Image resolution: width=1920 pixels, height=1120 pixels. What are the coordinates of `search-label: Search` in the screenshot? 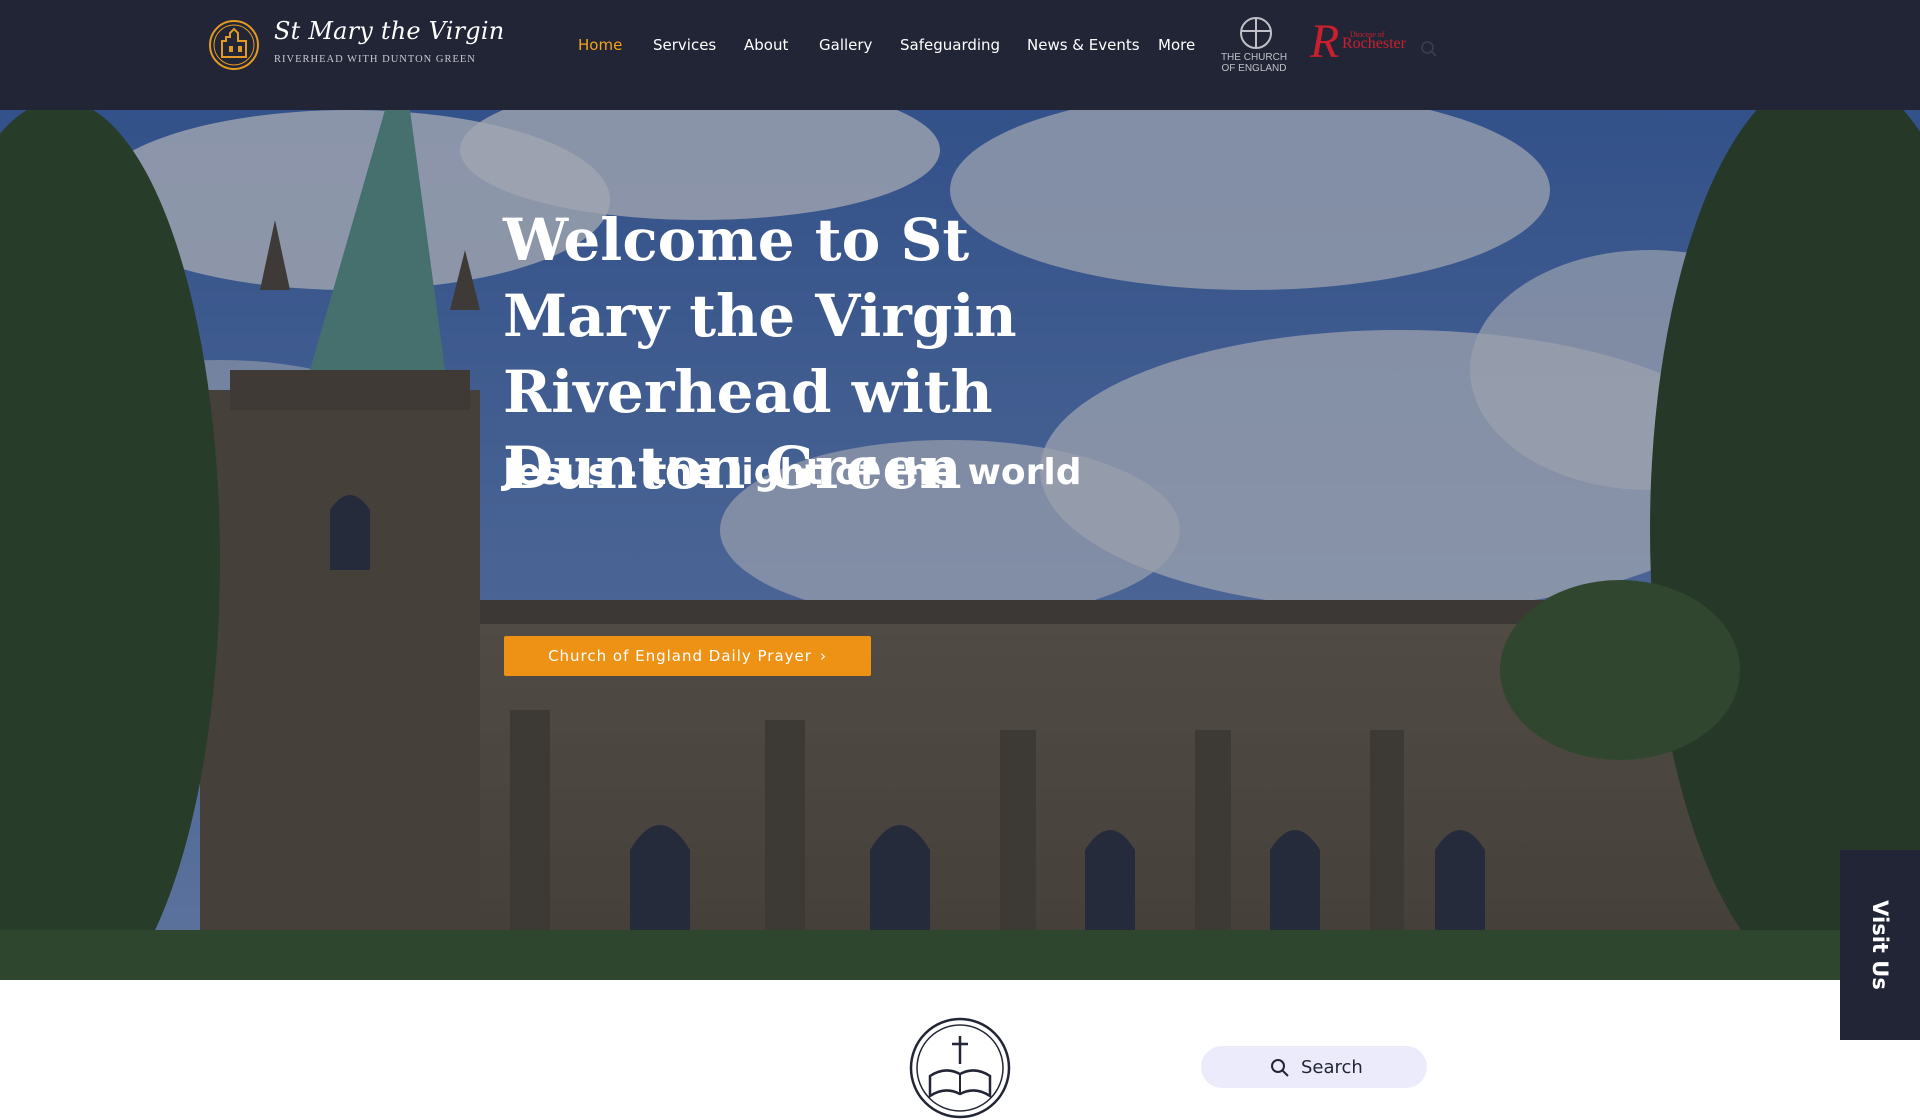 It's located at (1332, 1067).